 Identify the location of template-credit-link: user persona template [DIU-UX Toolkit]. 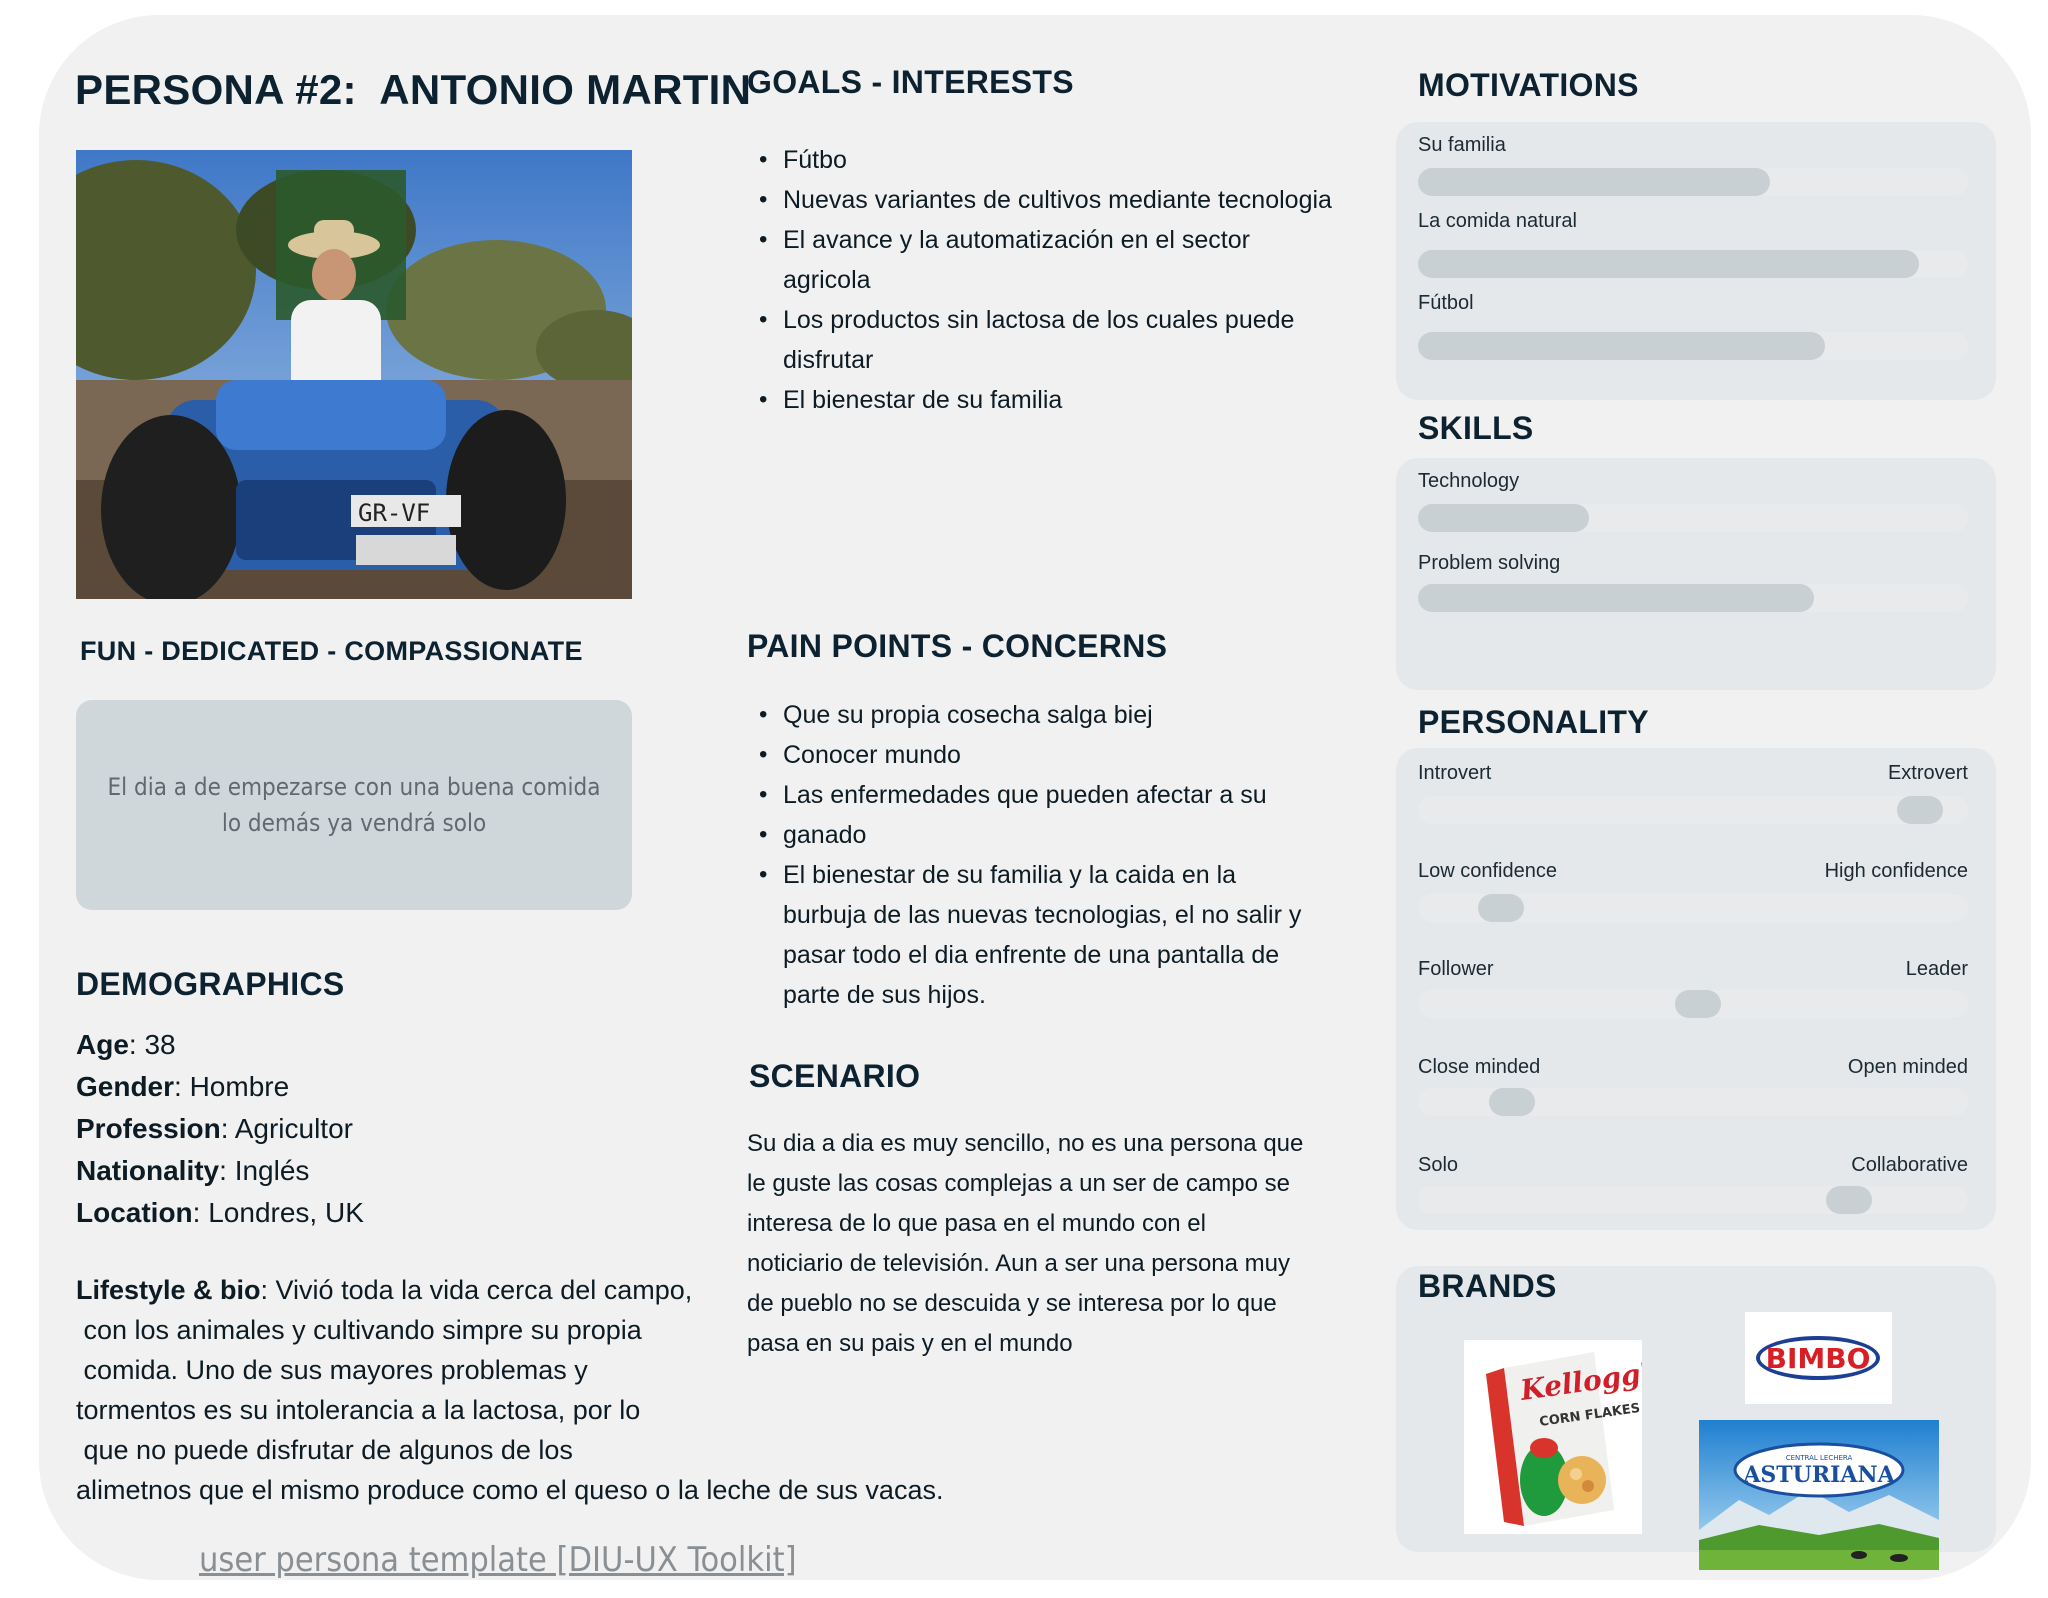
(498, 1560).